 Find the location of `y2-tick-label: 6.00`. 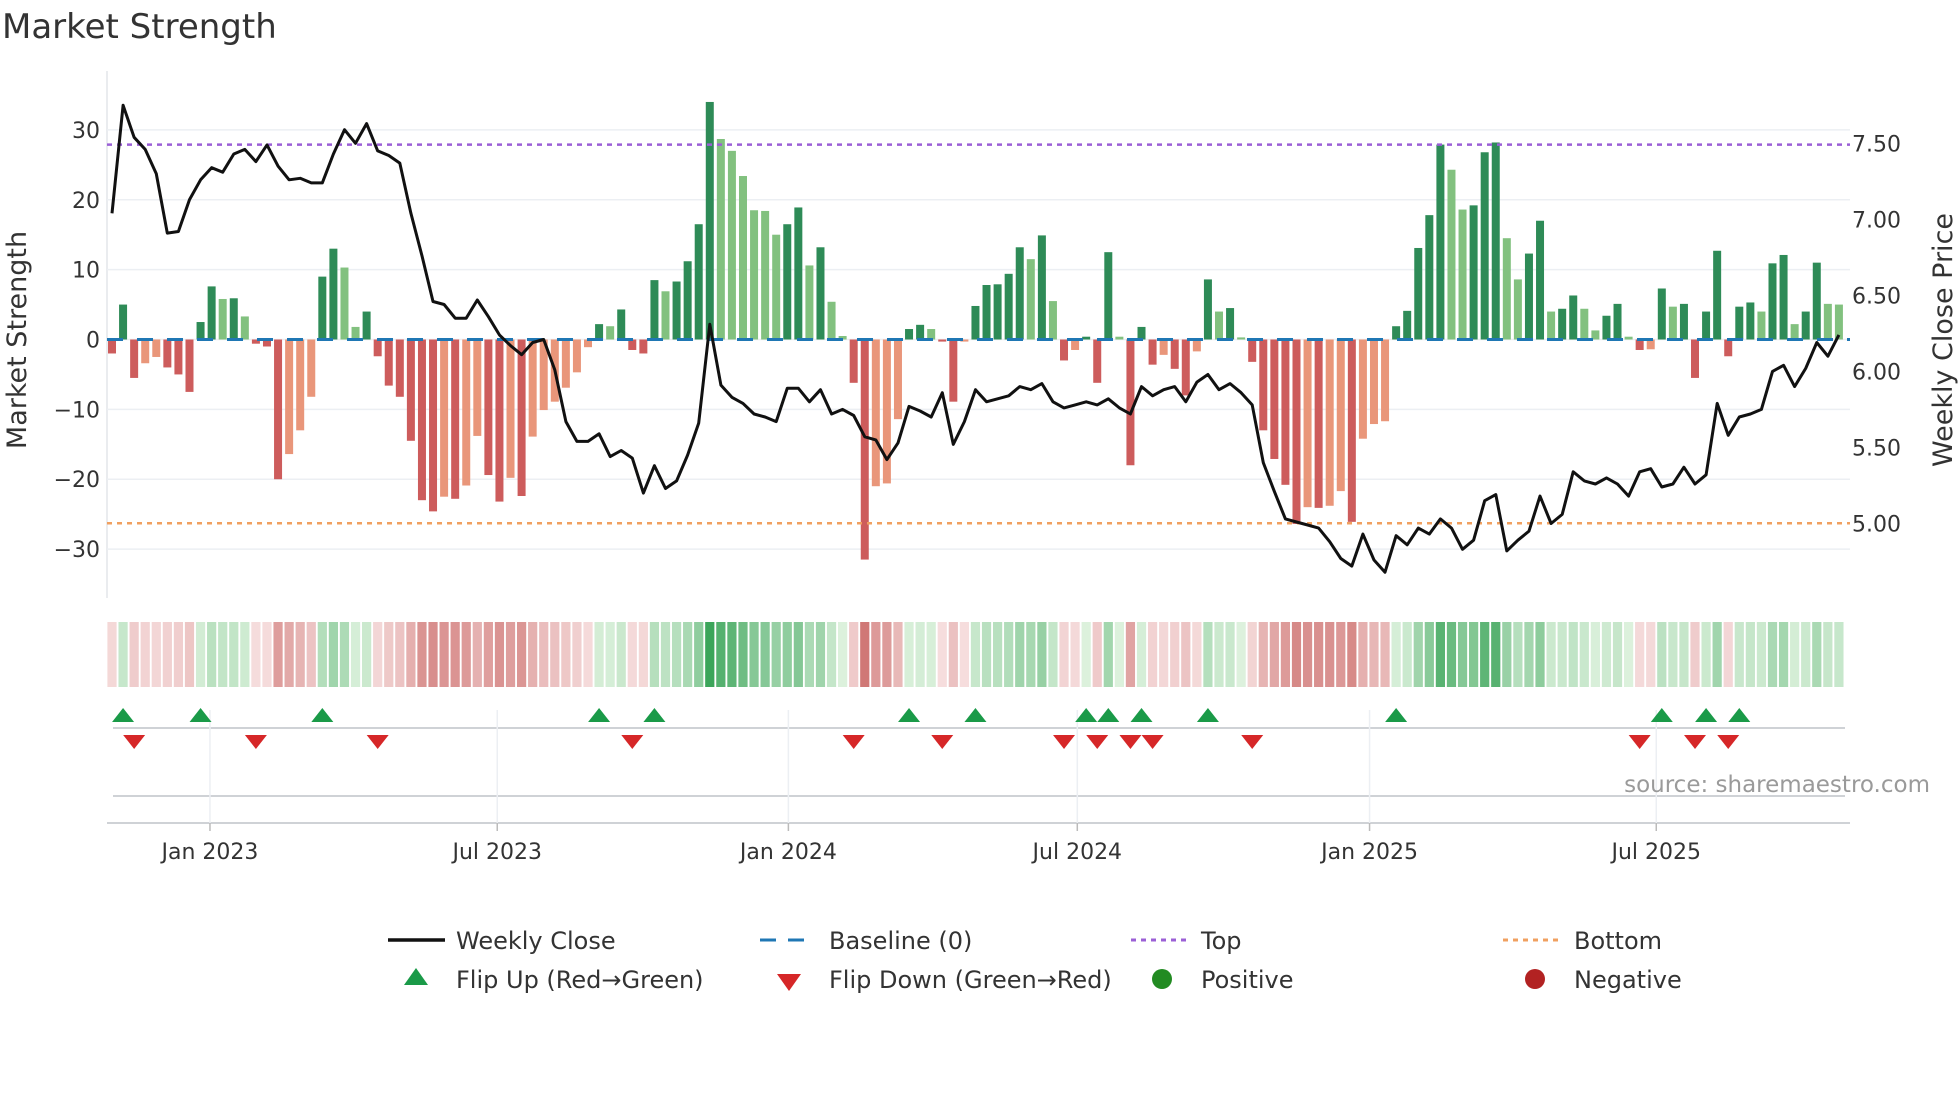

y2-tick-label: 6.00 is located at coordinates (1876, 372).